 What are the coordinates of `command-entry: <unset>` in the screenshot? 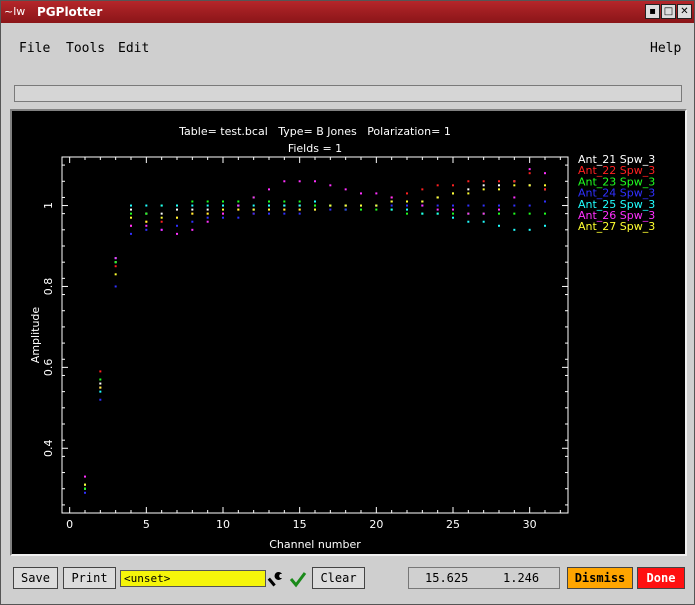 It's located at (193, 578).